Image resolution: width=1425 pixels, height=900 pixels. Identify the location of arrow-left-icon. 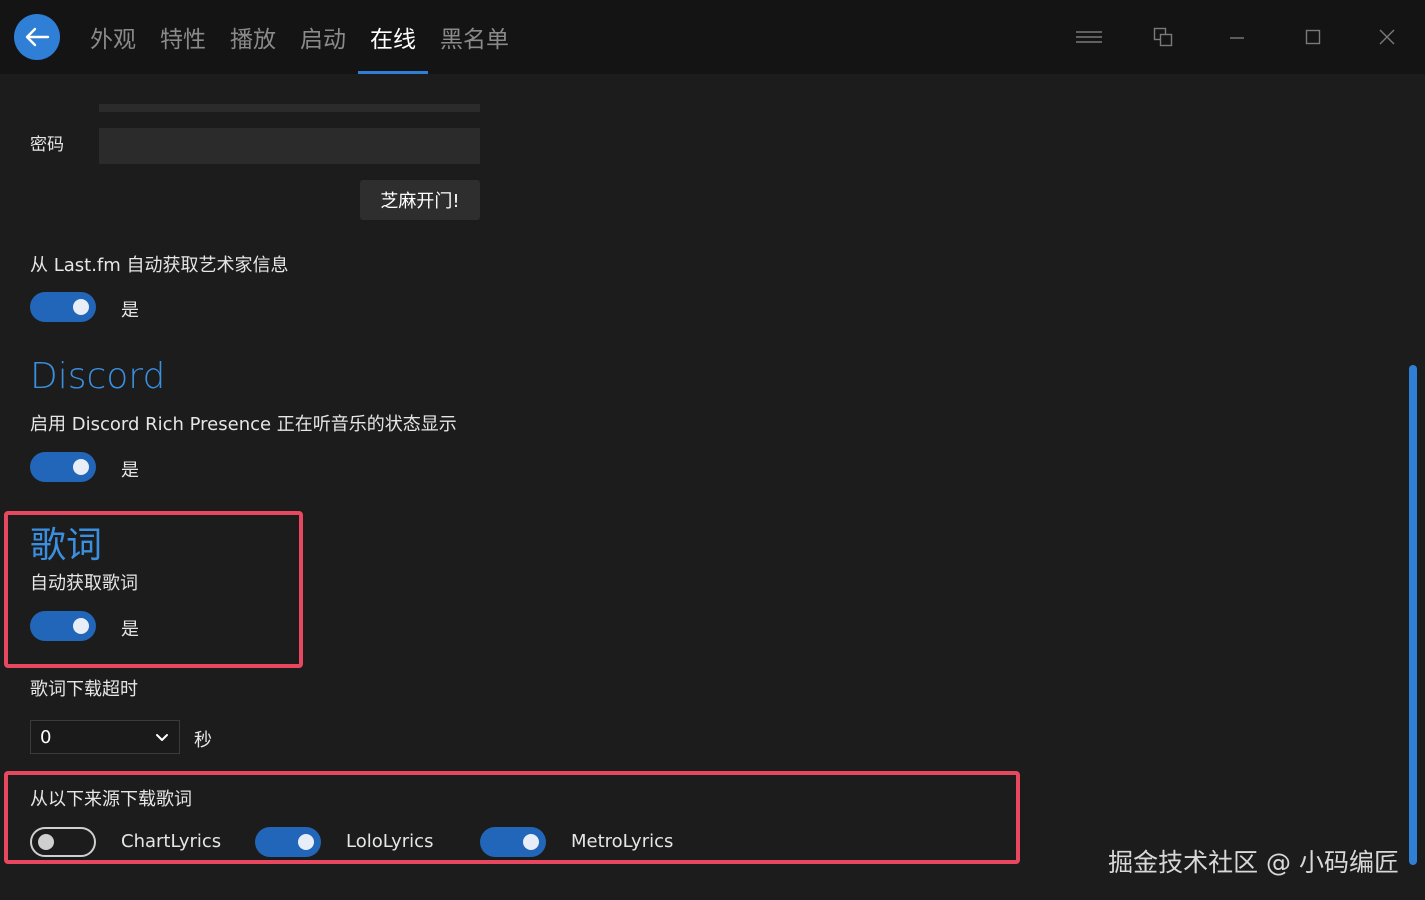
(37, 37).